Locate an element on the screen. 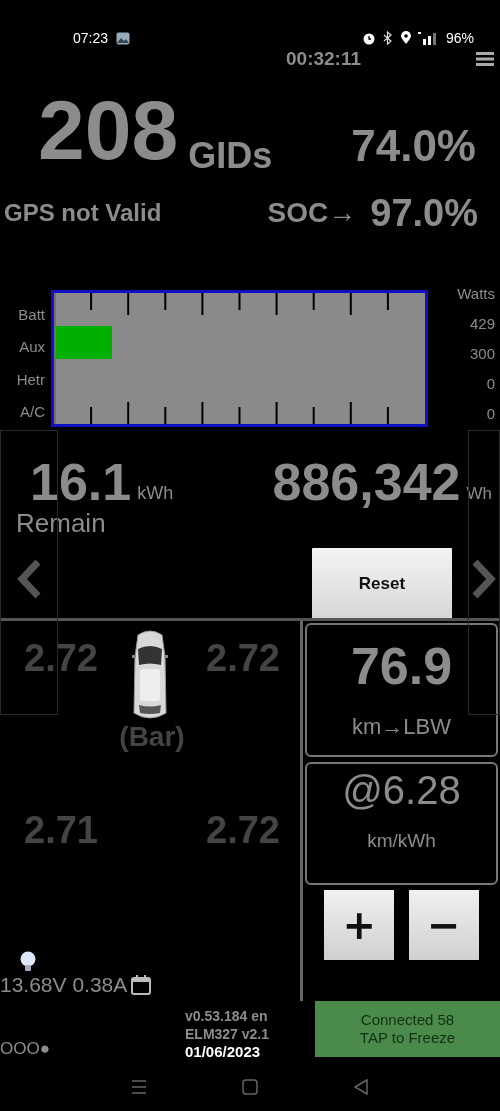 Image resolution: width=500 pixels, height=1111 pixels. remain-label: Remain is located at coordinates (61, 524).